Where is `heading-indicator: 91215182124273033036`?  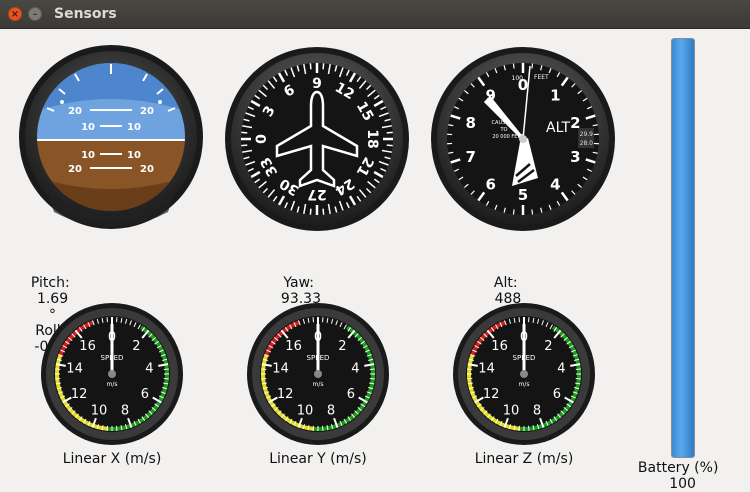
heading-indicator: 91215182124273033036 is located at coordinates (317, 139).